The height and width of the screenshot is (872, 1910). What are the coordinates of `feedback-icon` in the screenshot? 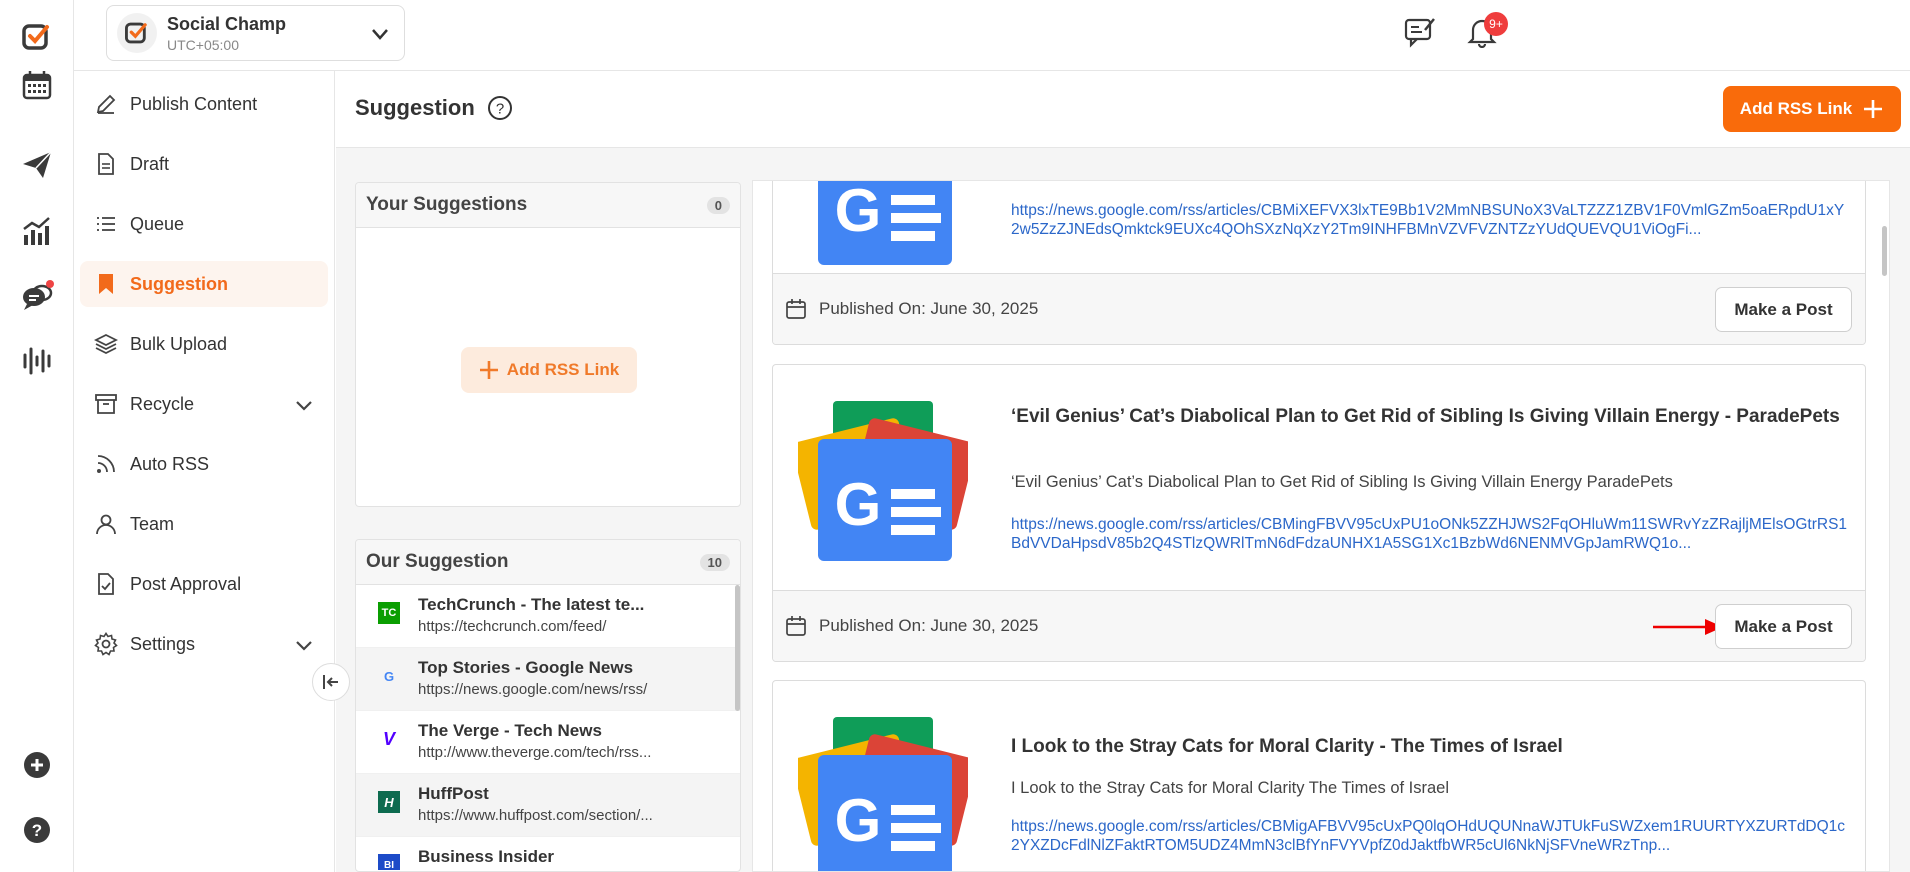 It's located at (1420, 32).